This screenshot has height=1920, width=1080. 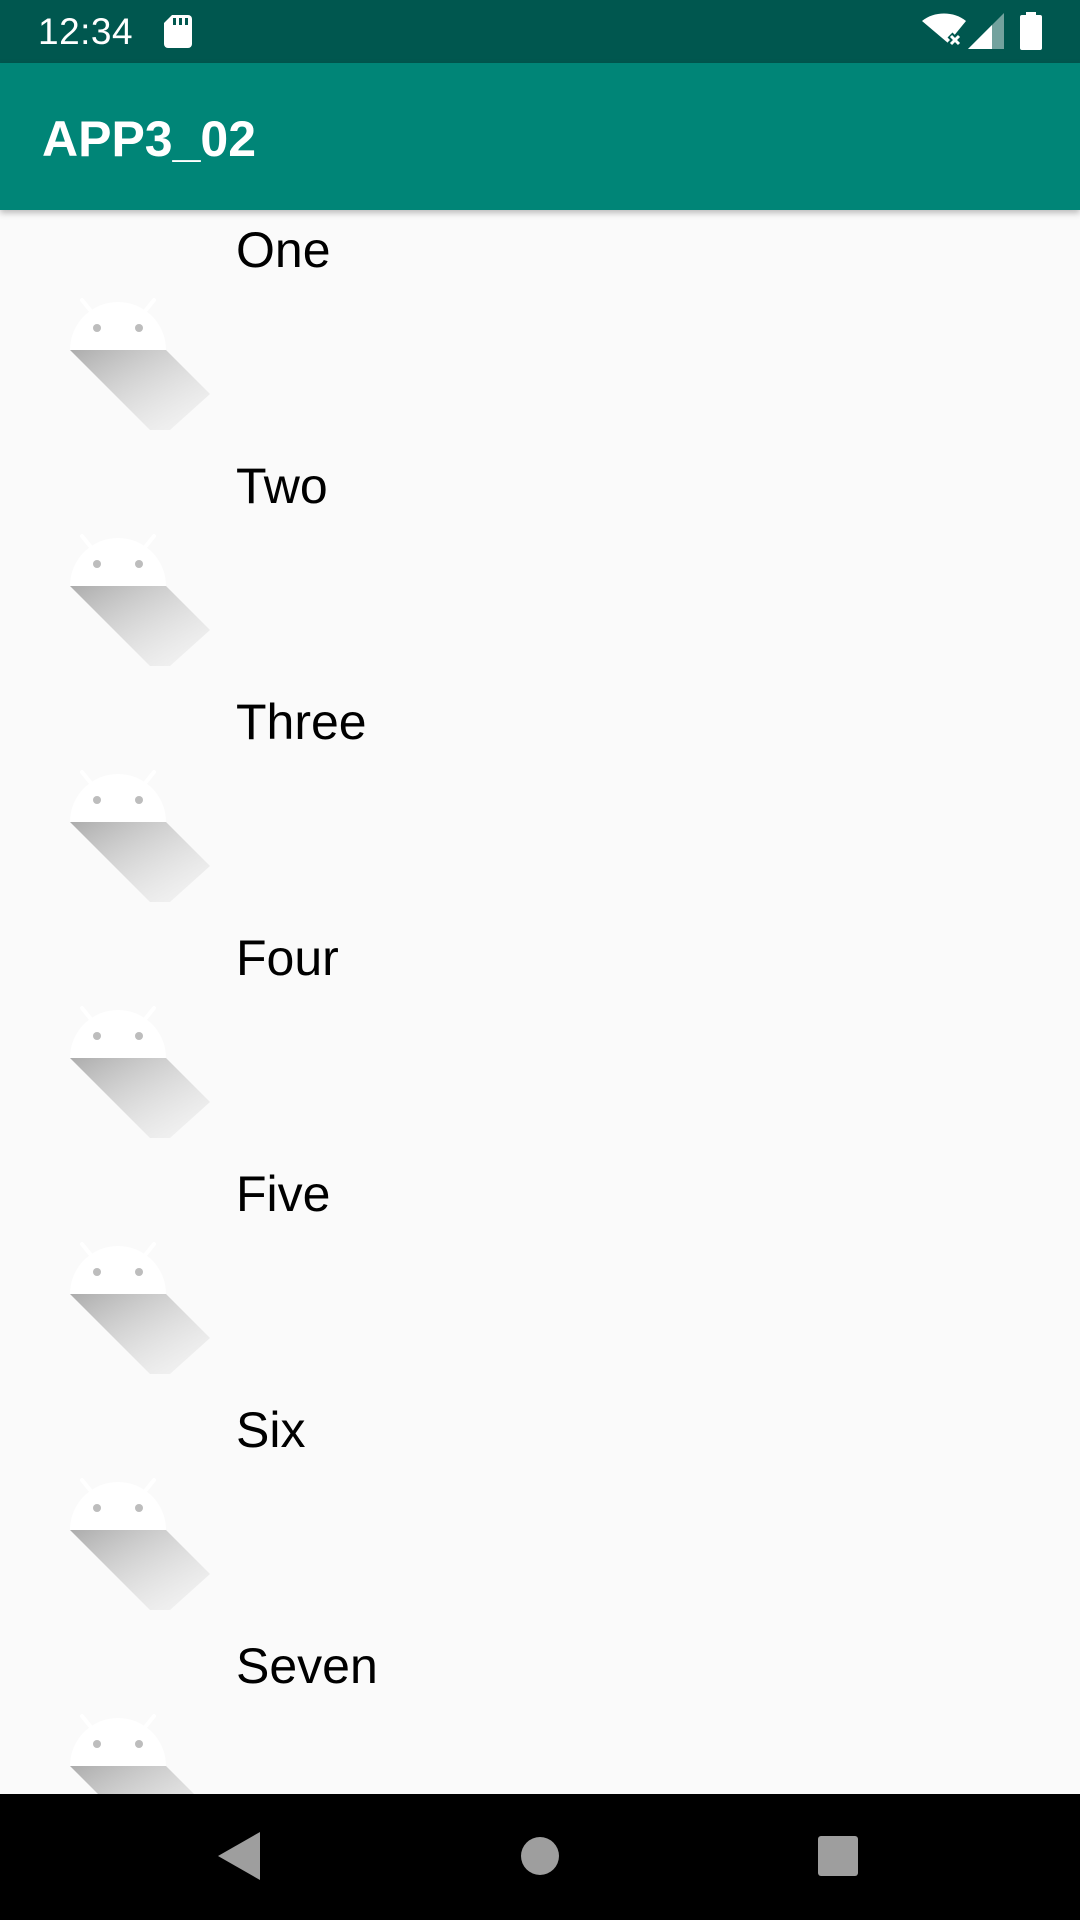 I want to click on list-item: One, so click(x=540, y=328).